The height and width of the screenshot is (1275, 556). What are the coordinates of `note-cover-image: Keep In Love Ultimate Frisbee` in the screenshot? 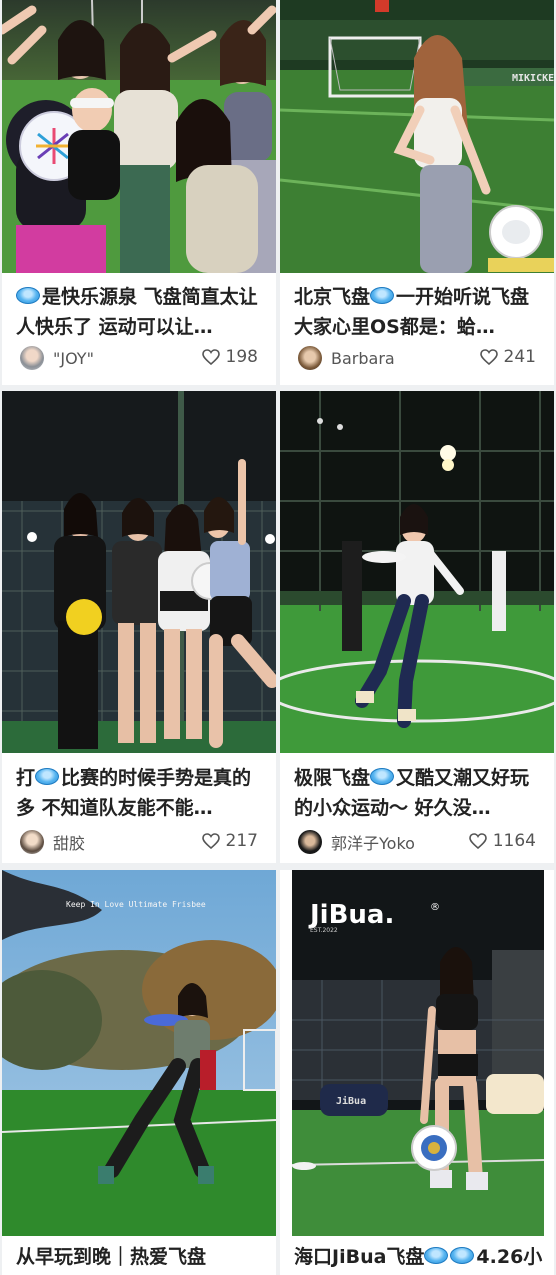 It's located at (139, 1053).